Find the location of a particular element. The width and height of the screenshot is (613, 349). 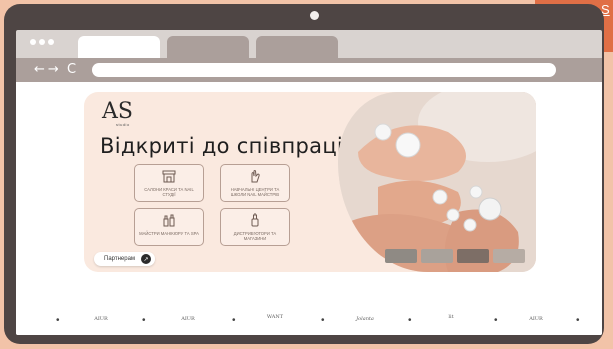

feature-label: майстри манікюру та SPA is located at coordinates (169, 233).